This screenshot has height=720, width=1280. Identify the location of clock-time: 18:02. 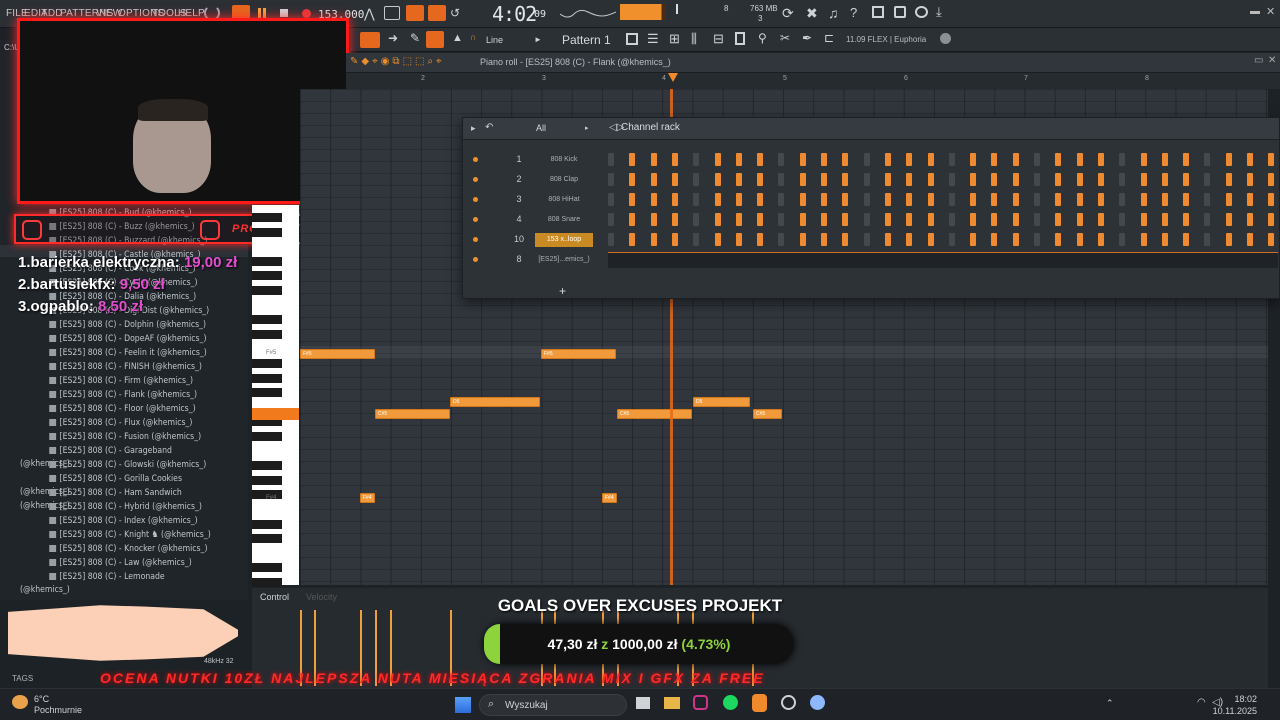
(1239, 699).